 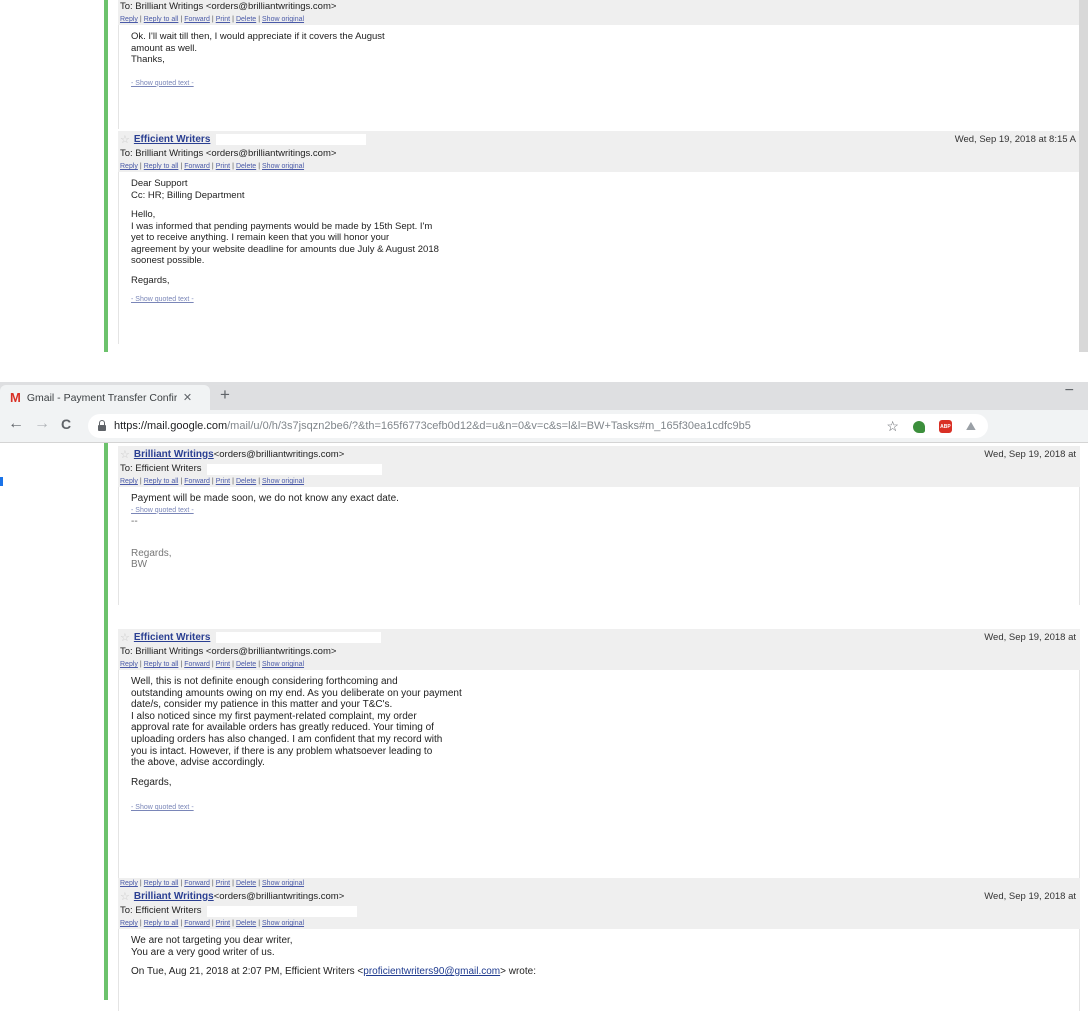 I want to click on body-line: Cc: HR; Billing Department, so click(x=188, y=195).